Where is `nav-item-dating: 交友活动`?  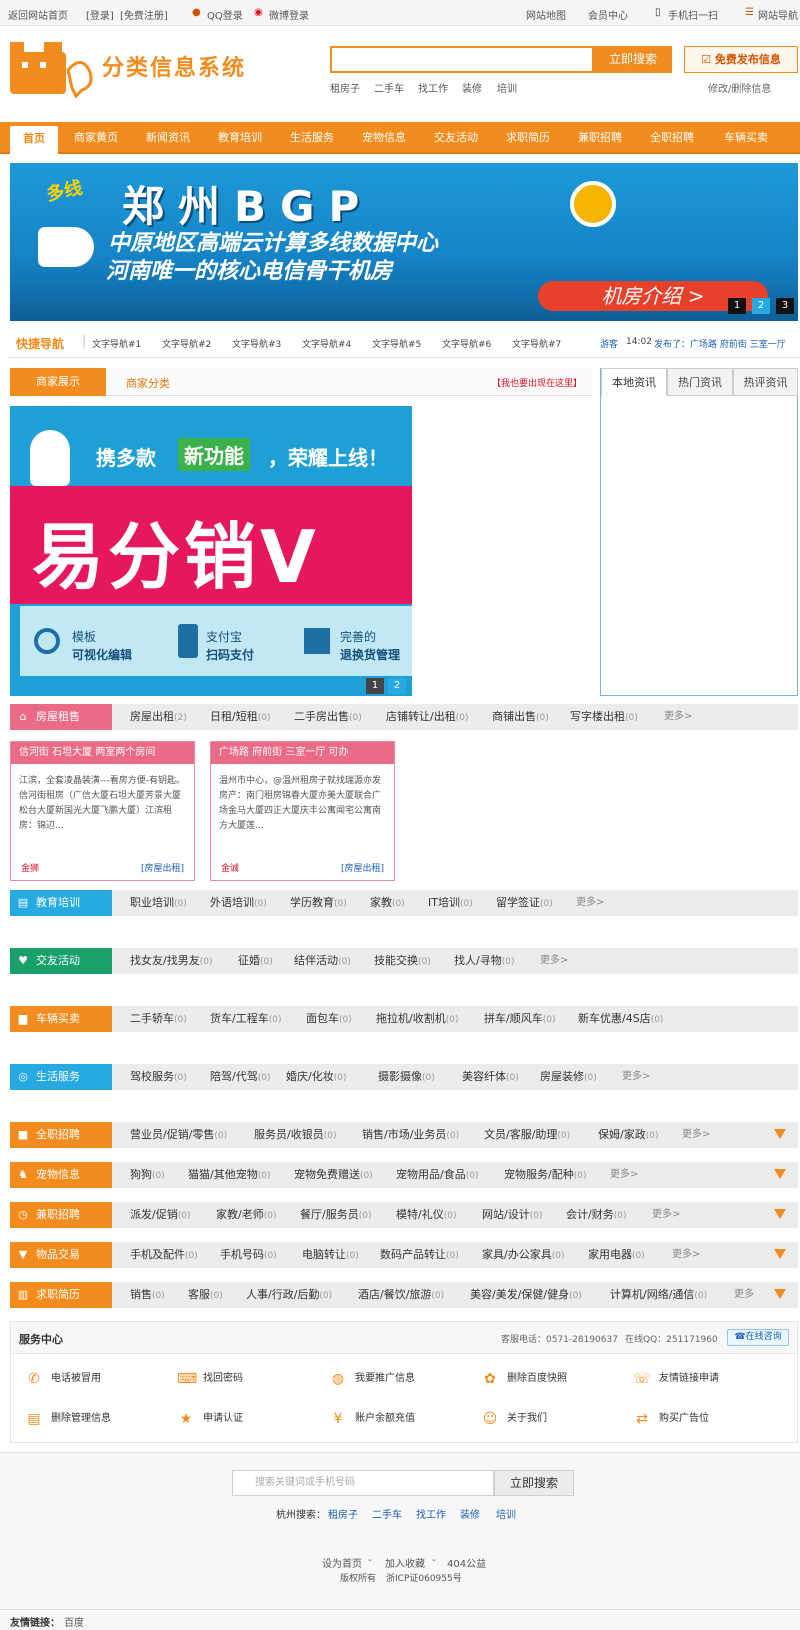 nav-item-dating: 交友活动 is located at coordinates (456, 138).